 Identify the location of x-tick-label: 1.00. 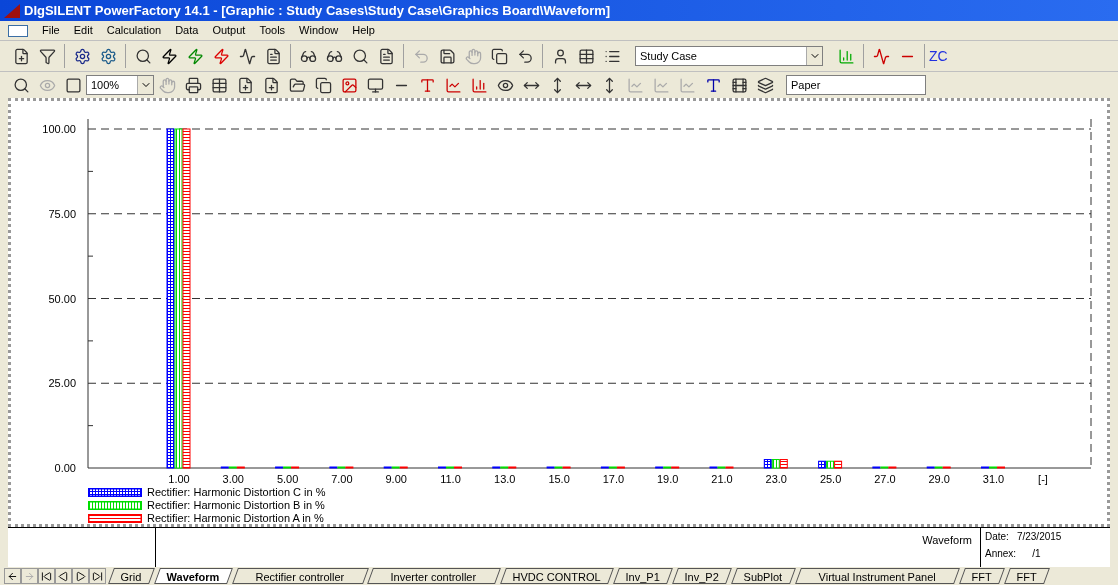
(179, 479).